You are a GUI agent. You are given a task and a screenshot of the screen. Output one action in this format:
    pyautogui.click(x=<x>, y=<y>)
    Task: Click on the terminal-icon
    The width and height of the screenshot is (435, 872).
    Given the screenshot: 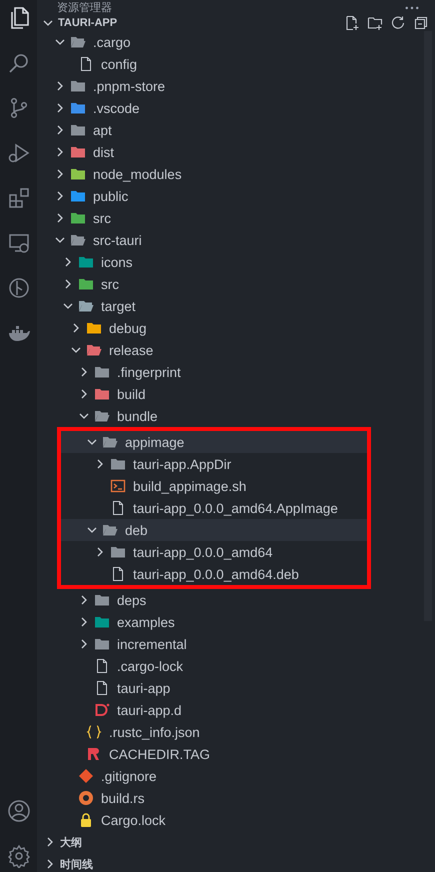 What is the action you would take?
    pyautogui.click(x=118, y=486)
    